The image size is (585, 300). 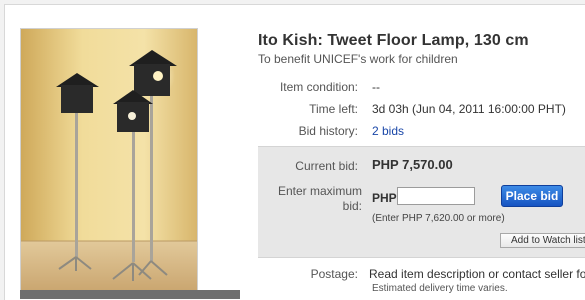 I want to click on max-bid-input, so click(x=436, y=196).